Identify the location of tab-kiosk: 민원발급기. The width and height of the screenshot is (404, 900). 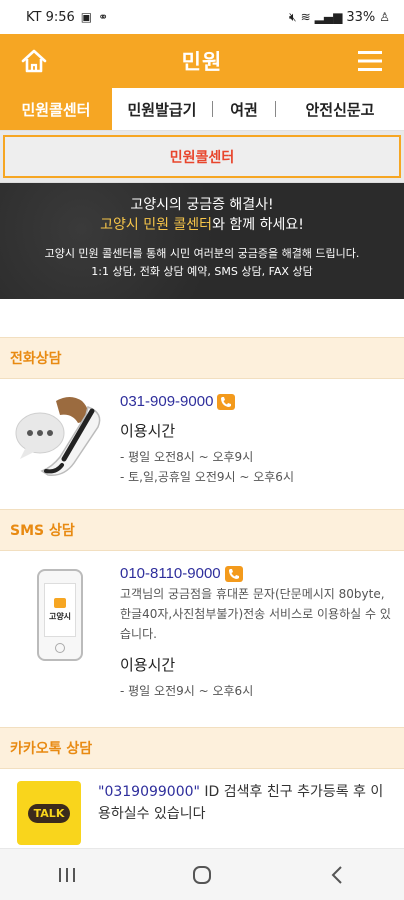
(162, 109).